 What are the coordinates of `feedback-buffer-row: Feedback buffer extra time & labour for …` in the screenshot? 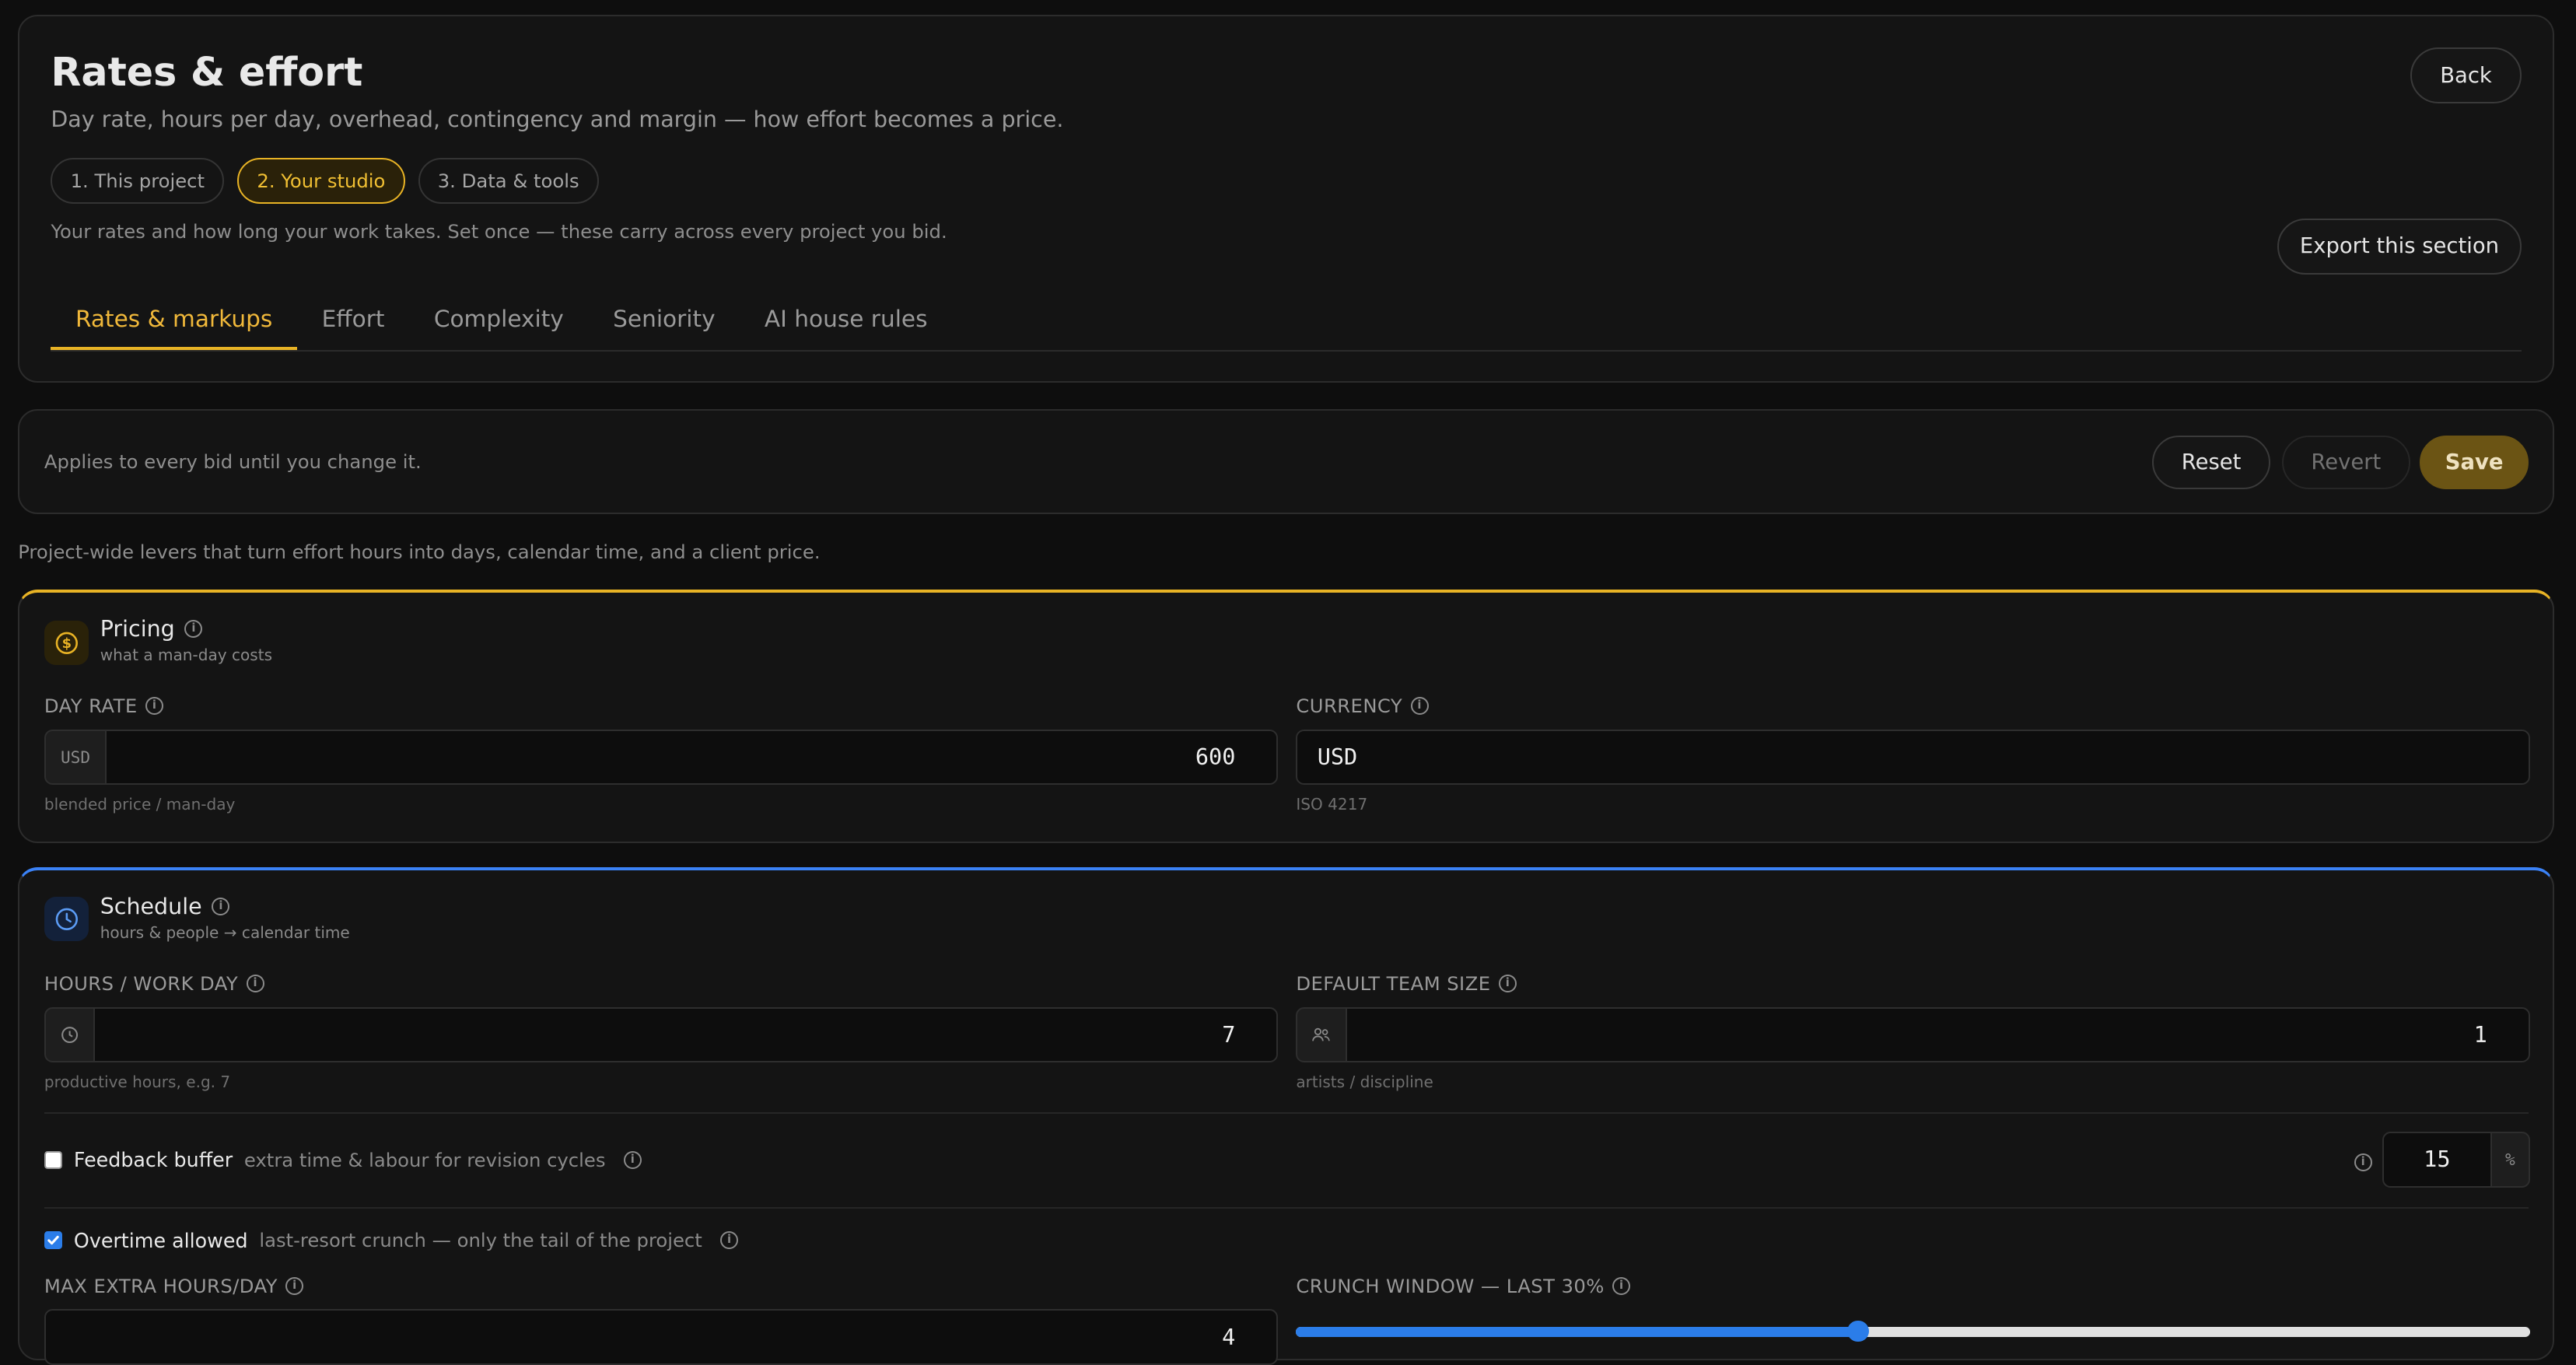 It's located at (343, 1160).